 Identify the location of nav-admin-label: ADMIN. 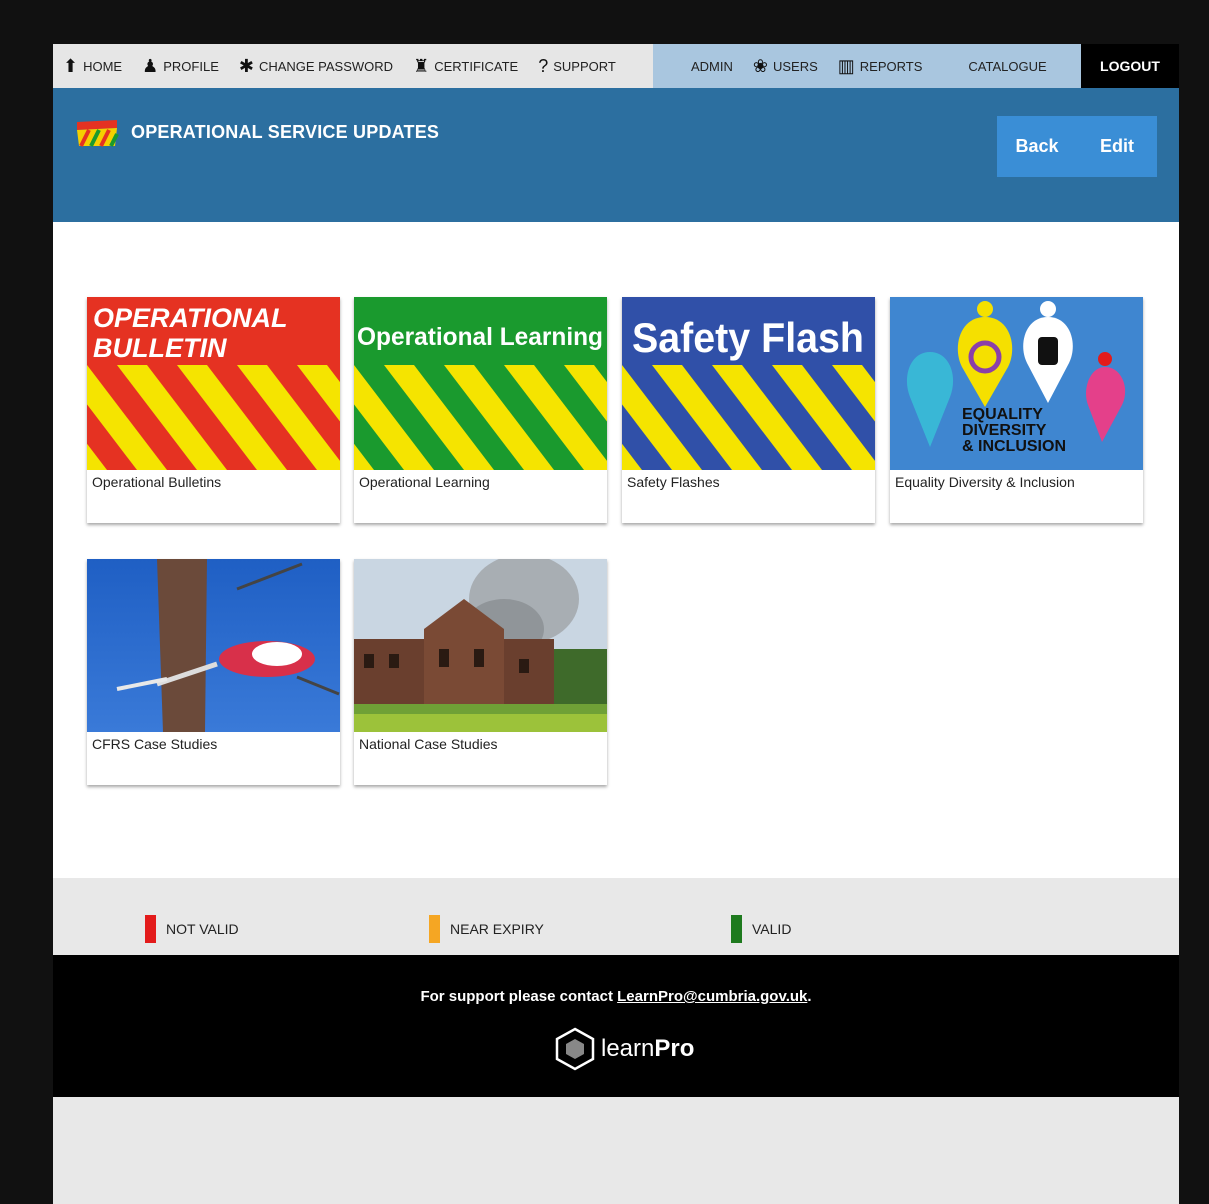
(712, 66).